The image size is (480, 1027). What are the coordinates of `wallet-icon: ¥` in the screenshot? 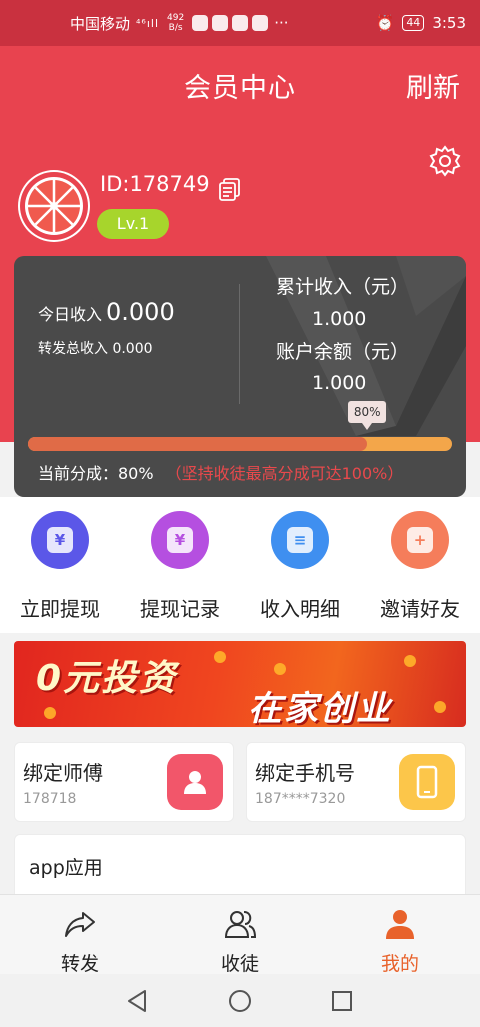 It's located at (60, 540).